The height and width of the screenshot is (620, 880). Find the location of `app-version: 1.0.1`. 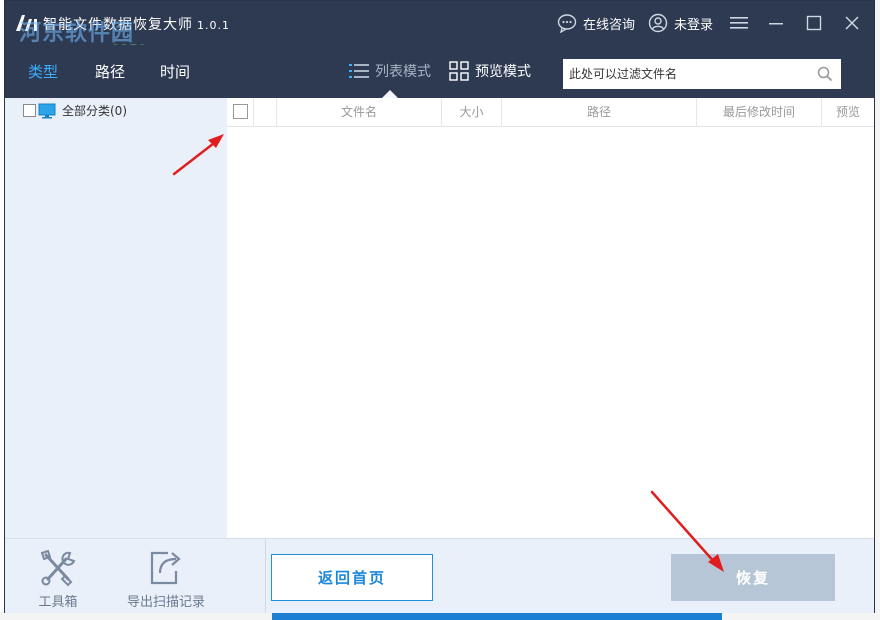

app-version: 1.0.1 is located at coordinates (213, 25).